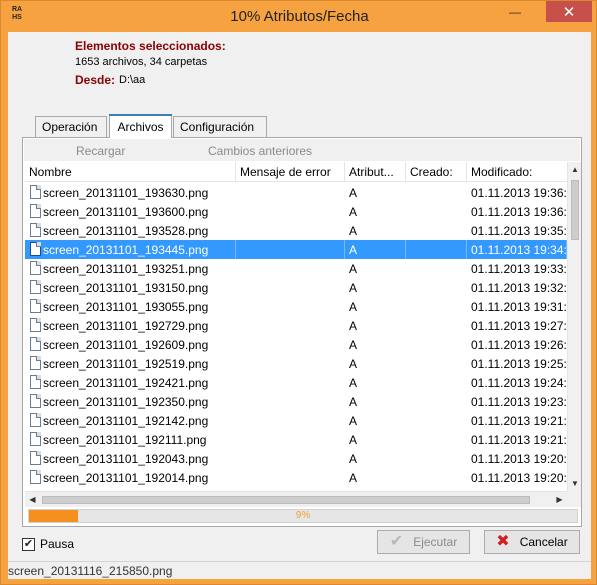 This screenshot has height=585, width=597. Describe the element at coordinates (517, 249) in the screenshot. I see `modified-date: 01.11.2013 19:34:5` at that location.